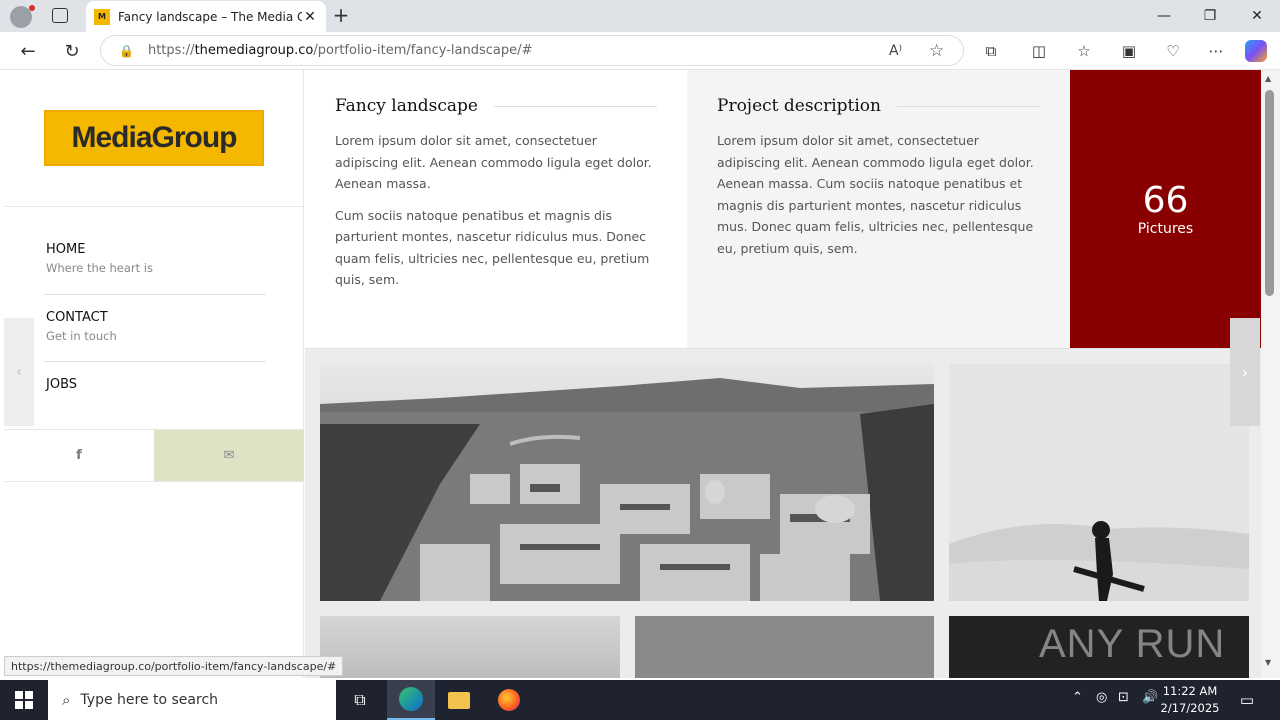 The width and height of the screenshot is (1280, 720). I want to click on clock-date: 2/17/2025, so click(1190, 708).